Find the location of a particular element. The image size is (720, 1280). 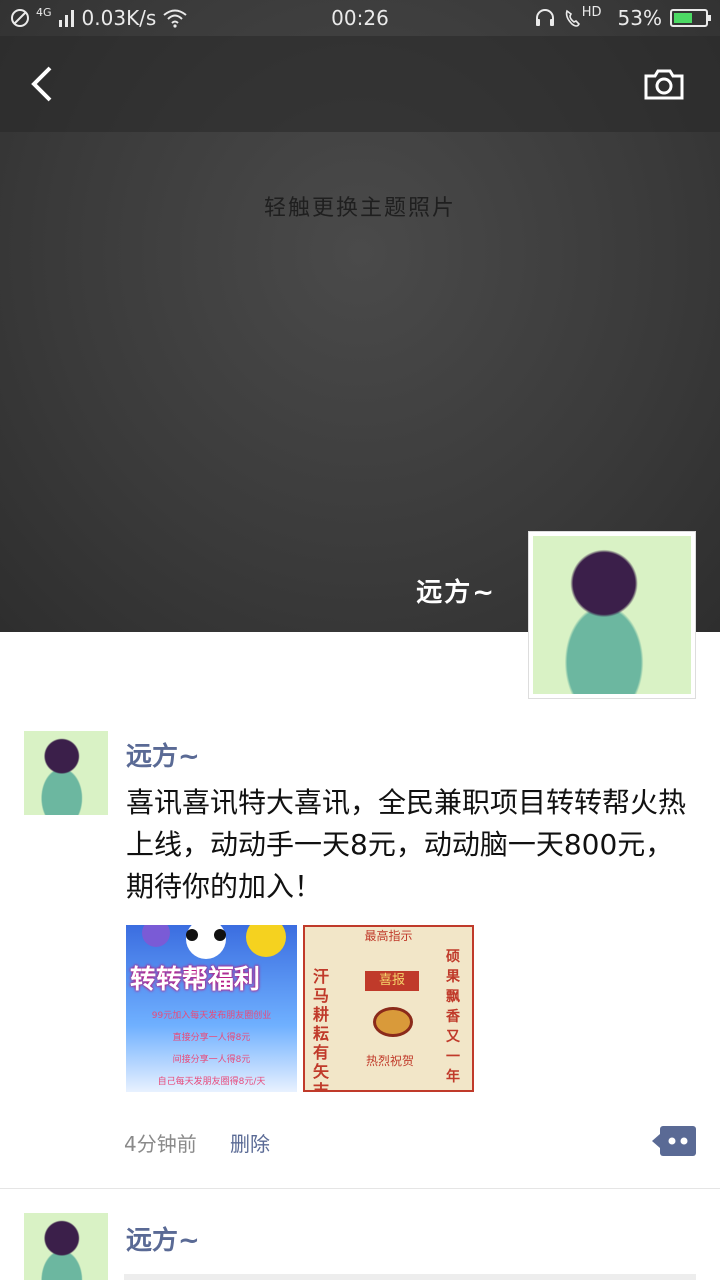

battery-level is located at coordinates (683, 18).